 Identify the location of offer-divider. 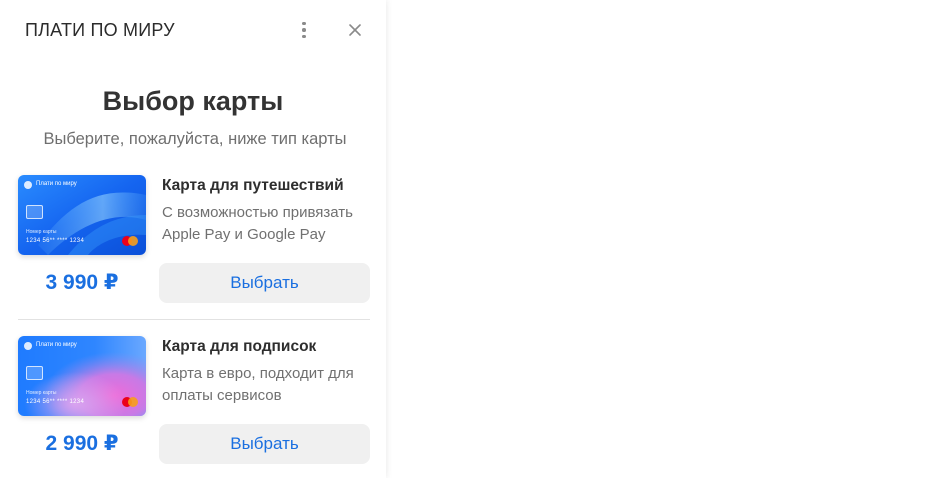
(194, 319).